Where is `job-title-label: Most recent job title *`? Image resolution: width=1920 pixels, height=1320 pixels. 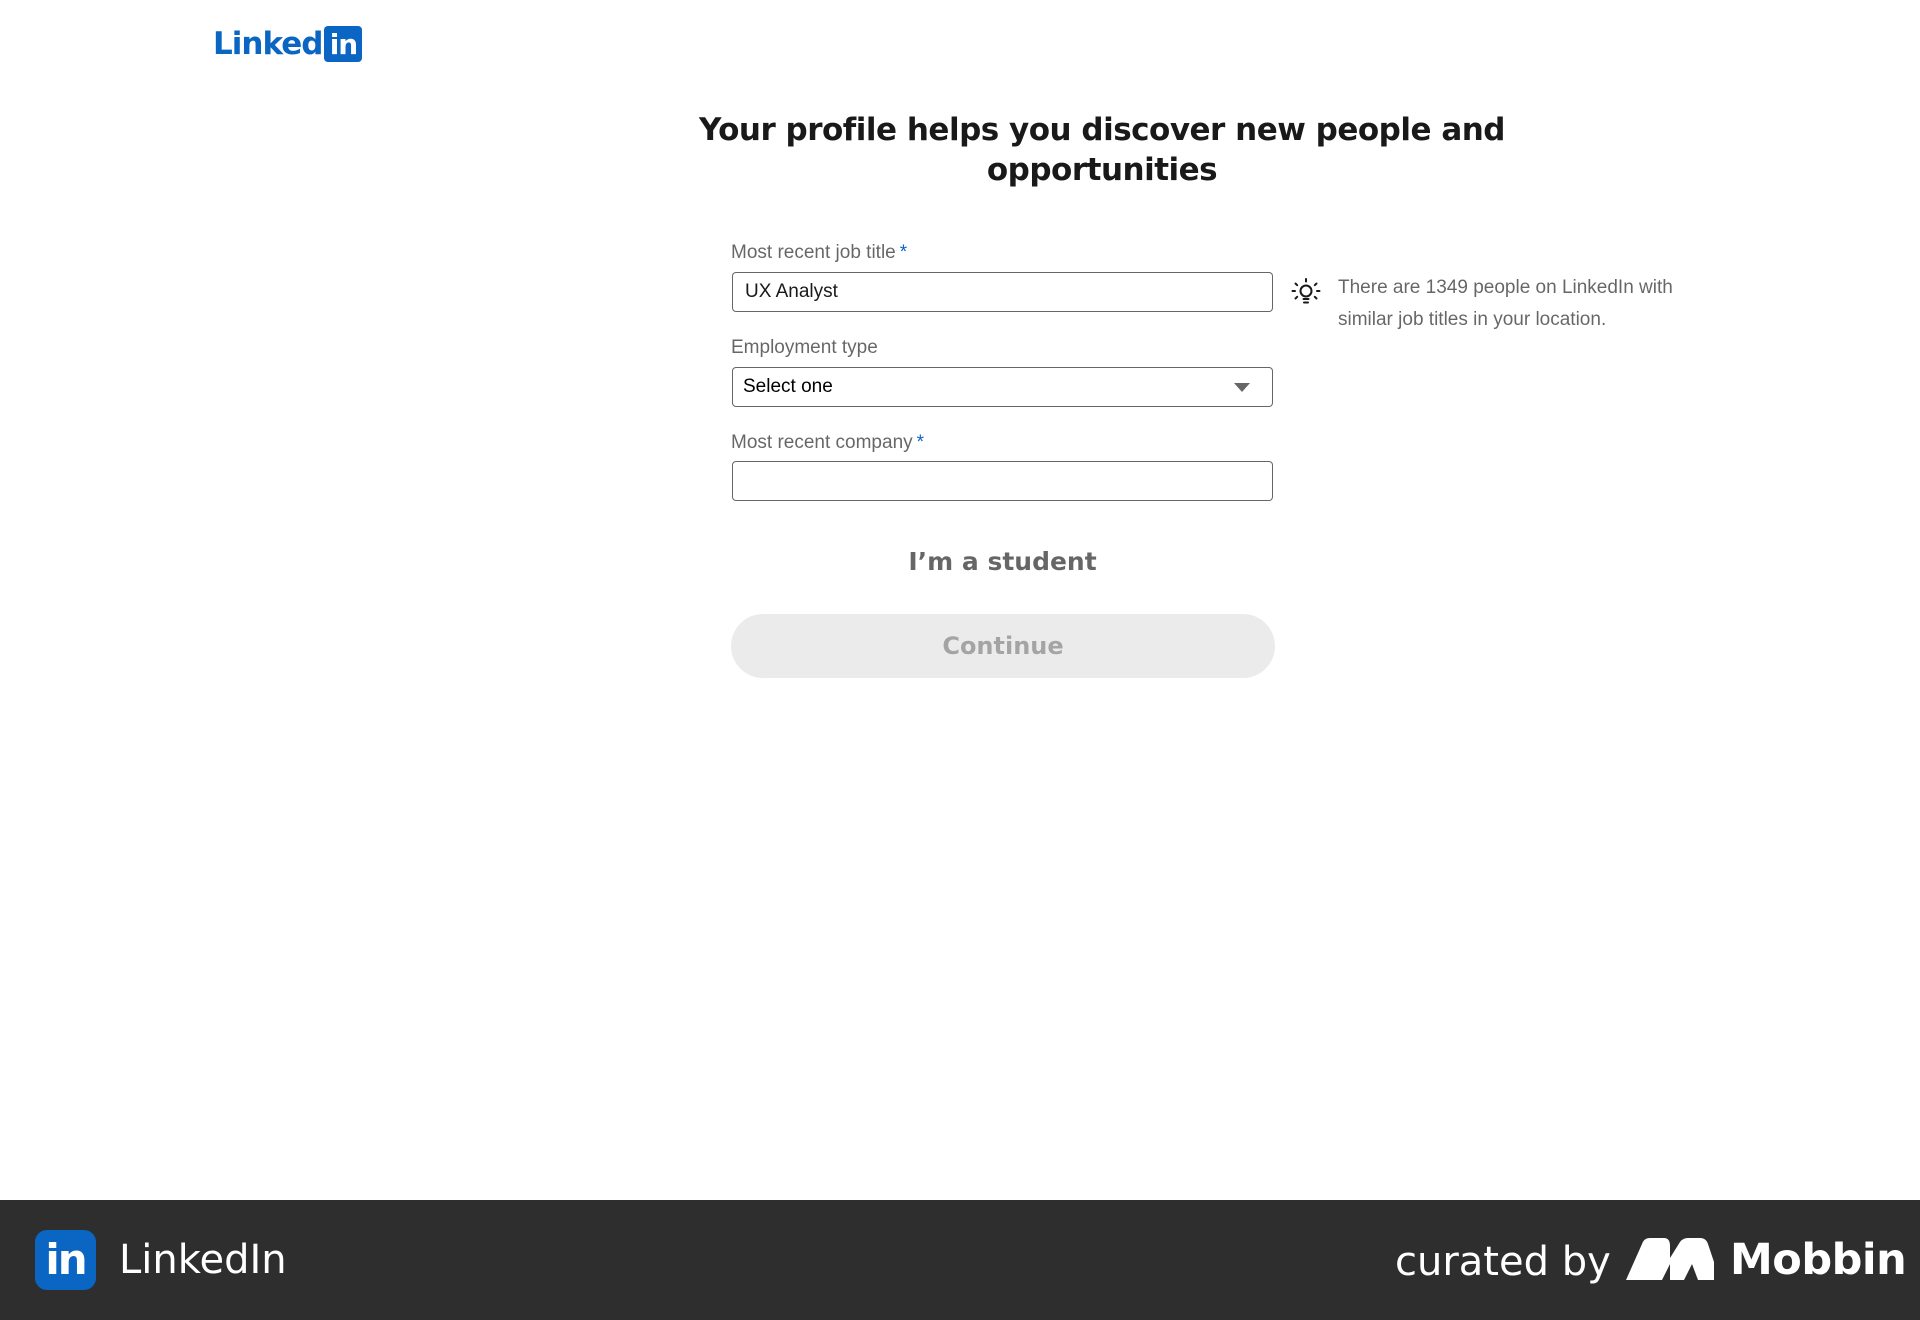
job-title-label: Most recent job title * is located at coordinates (819, 253).